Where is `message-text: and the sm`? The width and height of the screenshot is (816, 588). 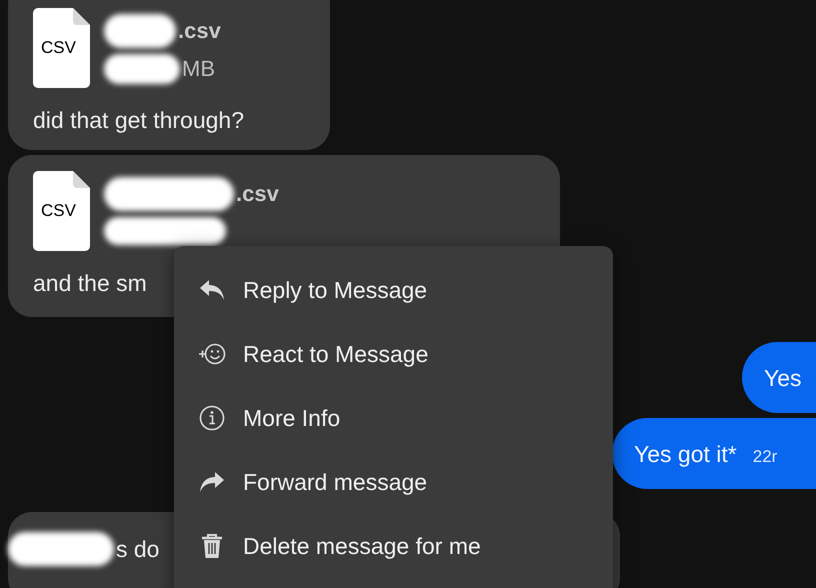 message-text: and the sm is located at coordinates (90, 283).